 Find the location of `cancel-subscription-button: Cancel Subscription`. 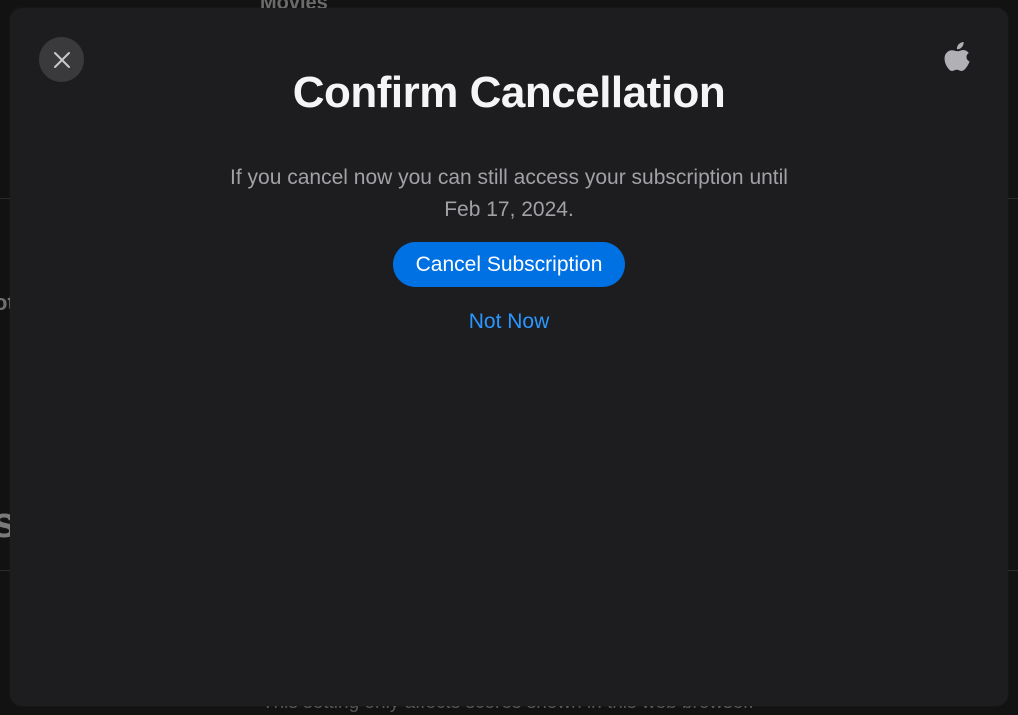

cancel-subscription-button: Cancel Subscription is located at coordinates (509, 264).